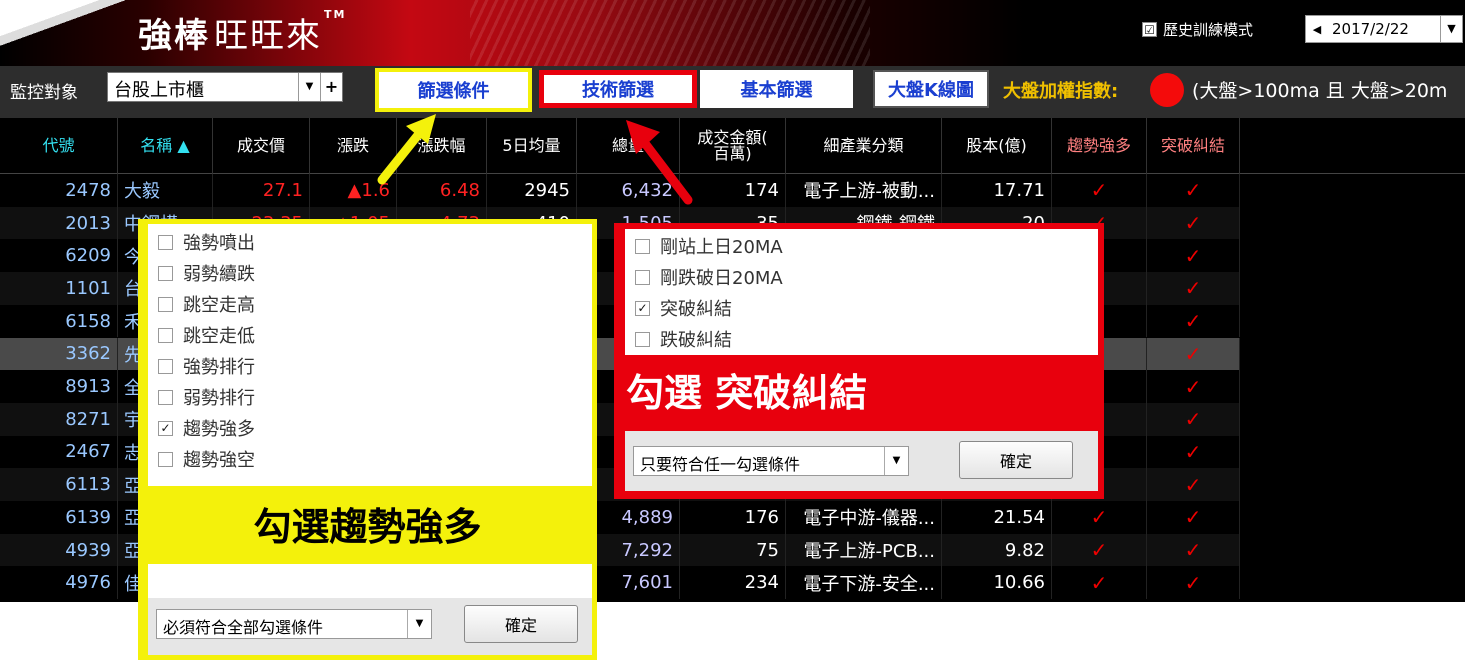  I want to click on plus-icon: +, so click(331, 87).